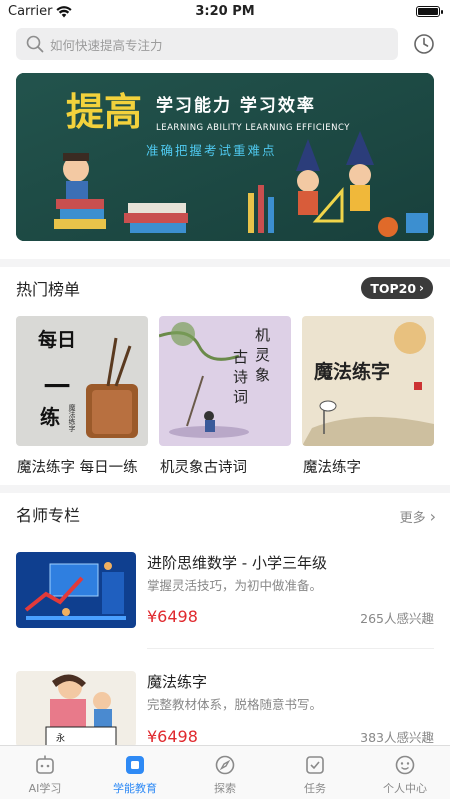 The image size is (450, 799). I want to click on hot-card-1-image: 每日 一 练 魔法练字, so click(82, 381).